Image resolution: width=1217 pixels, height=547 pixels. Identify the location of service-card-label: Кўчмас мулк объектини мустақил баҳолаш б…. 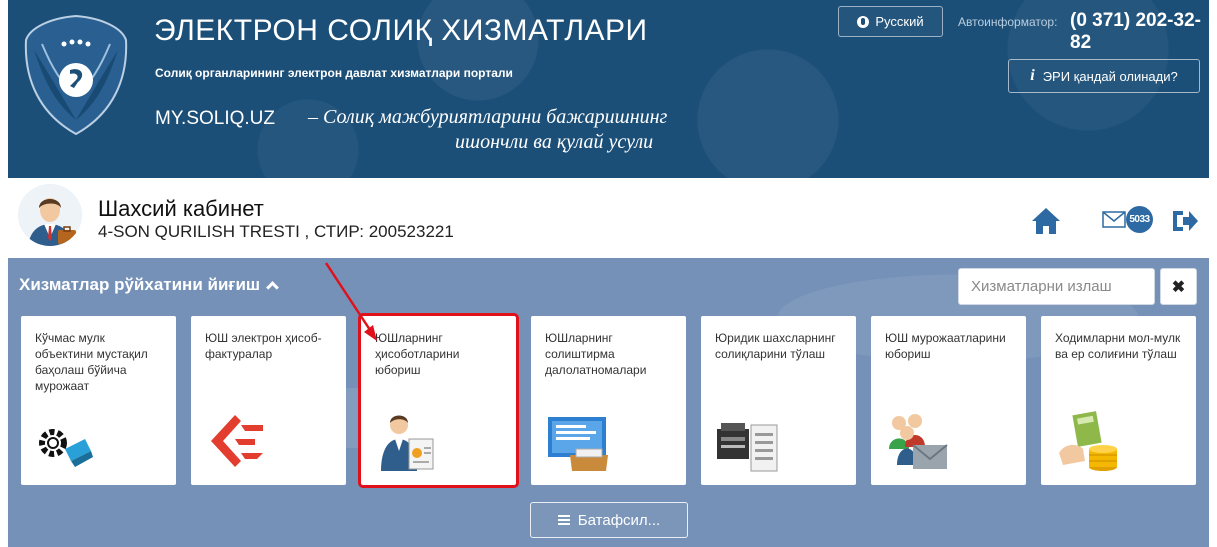
(91, 362).